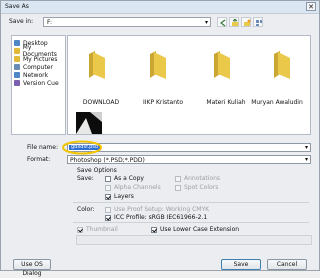  I want to click on thumbnail-label: Thumbnail, so click(102, 229).